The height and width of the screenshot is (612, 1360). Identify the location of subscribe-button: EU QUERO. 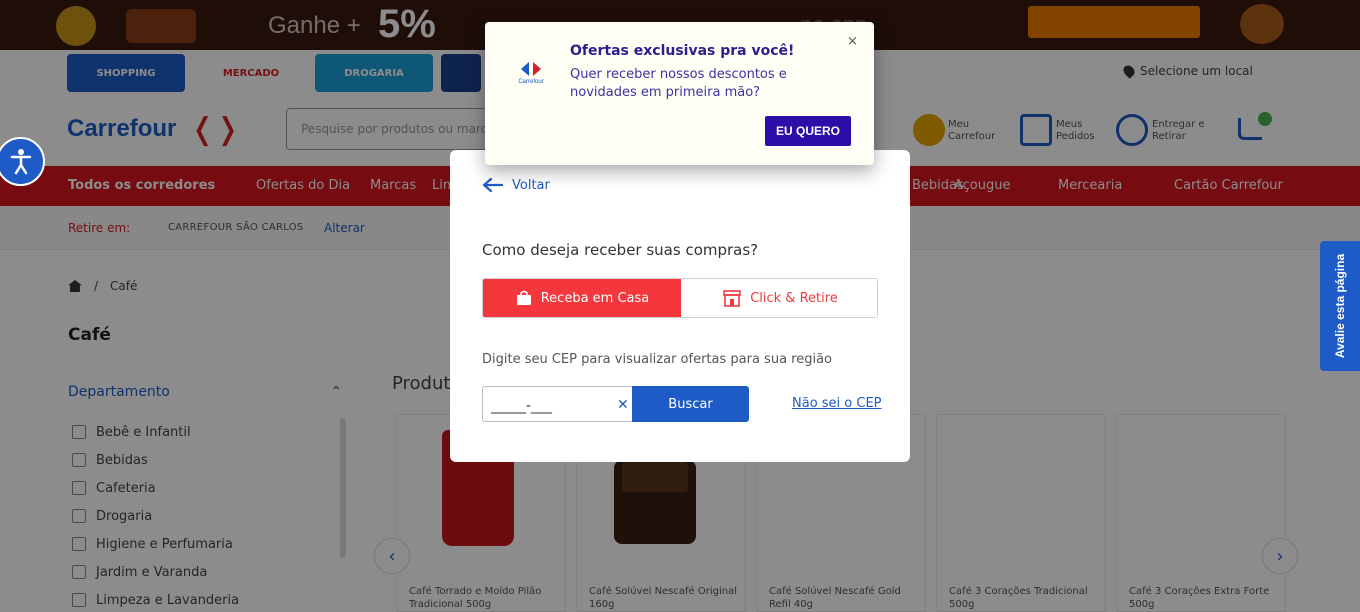
(808, 131).